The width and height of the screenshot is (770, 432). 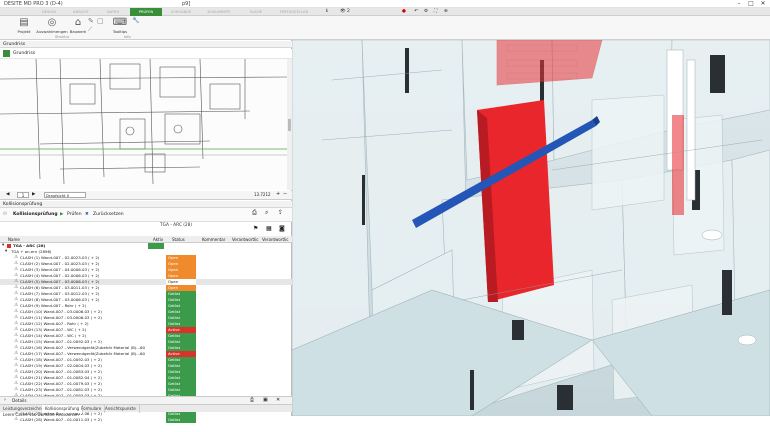 I want to click on undo-icon: ↶, so click(x=416, y=12).